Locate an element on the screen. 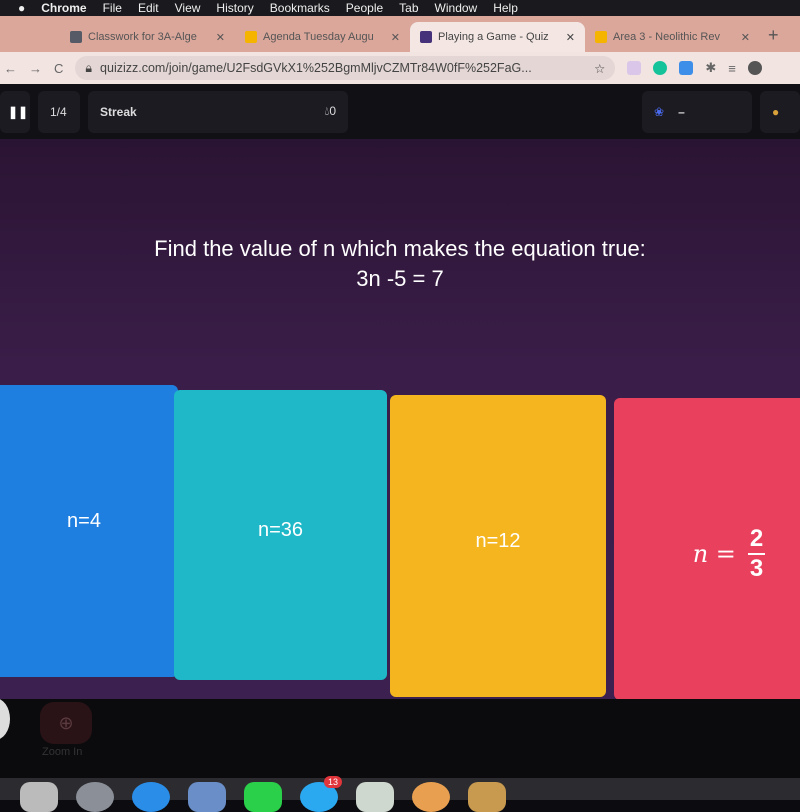 This screenshot has height=812, width=800. grammarly-icon is located at coordinates (660, 68).